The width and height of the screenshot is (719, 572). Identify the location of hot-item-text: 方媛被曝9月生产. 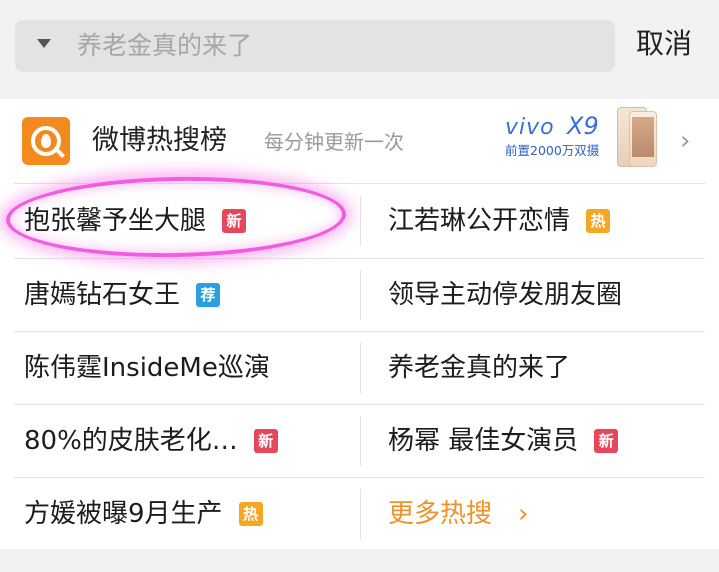
(123, 514).